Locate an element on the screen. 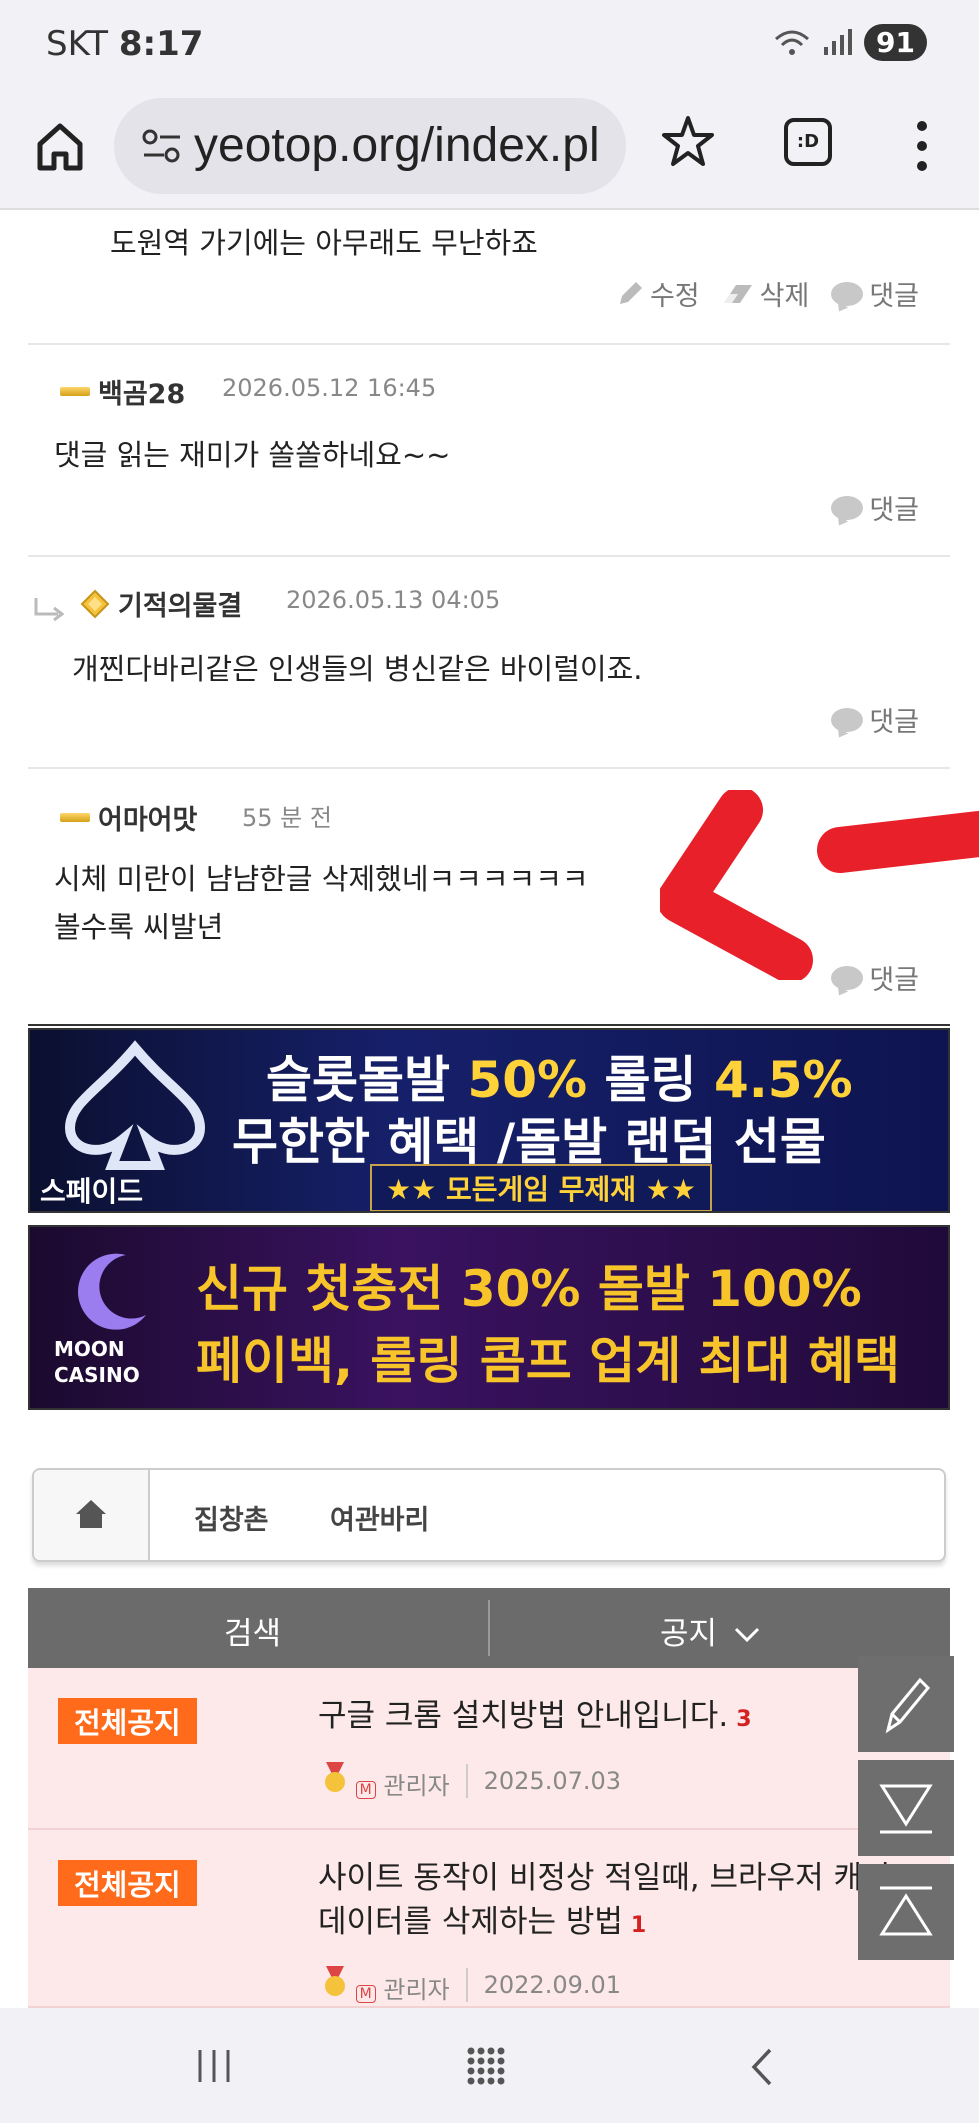 The width and height of the screenshot is (979, 2123). banner-brand-top: MOON is located at coordinates (89, 1349).